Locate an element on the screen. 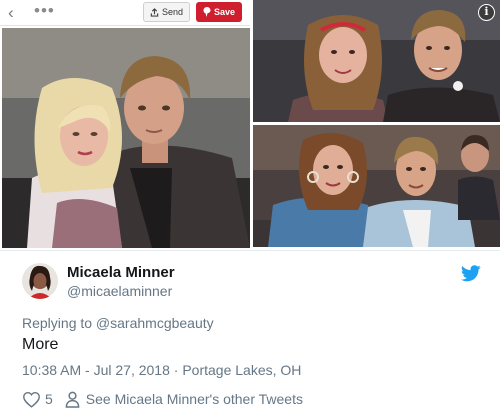  send-label: Send is located at coordinates (172, 12).